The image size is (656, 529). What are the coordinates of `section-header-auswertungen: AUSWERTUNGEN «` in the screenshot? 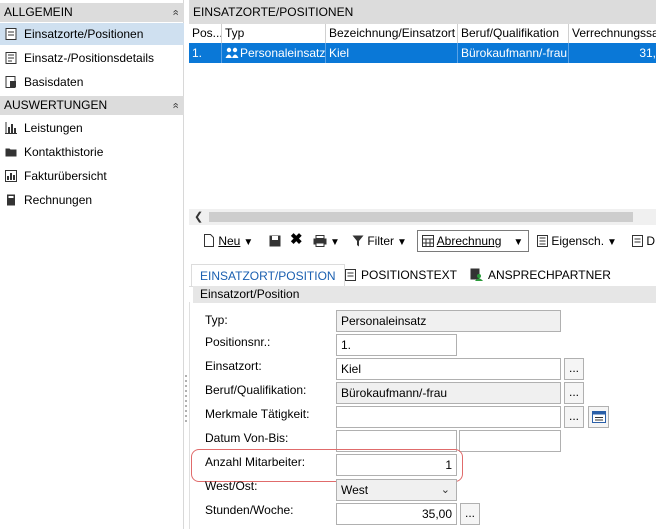 It's located at (92, 105).